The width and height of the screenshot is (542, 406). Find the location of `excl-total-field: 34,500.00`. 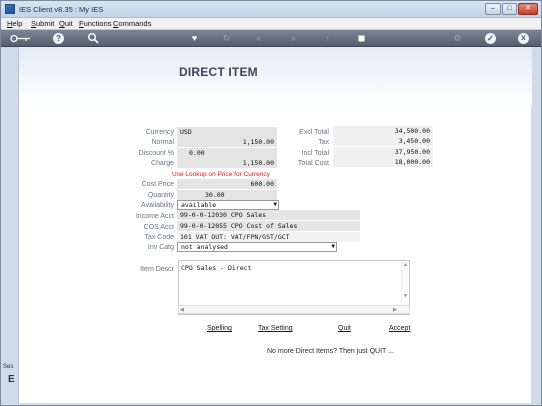

excl-total-field: 34,500.00 is located at coordinates (383, 131).